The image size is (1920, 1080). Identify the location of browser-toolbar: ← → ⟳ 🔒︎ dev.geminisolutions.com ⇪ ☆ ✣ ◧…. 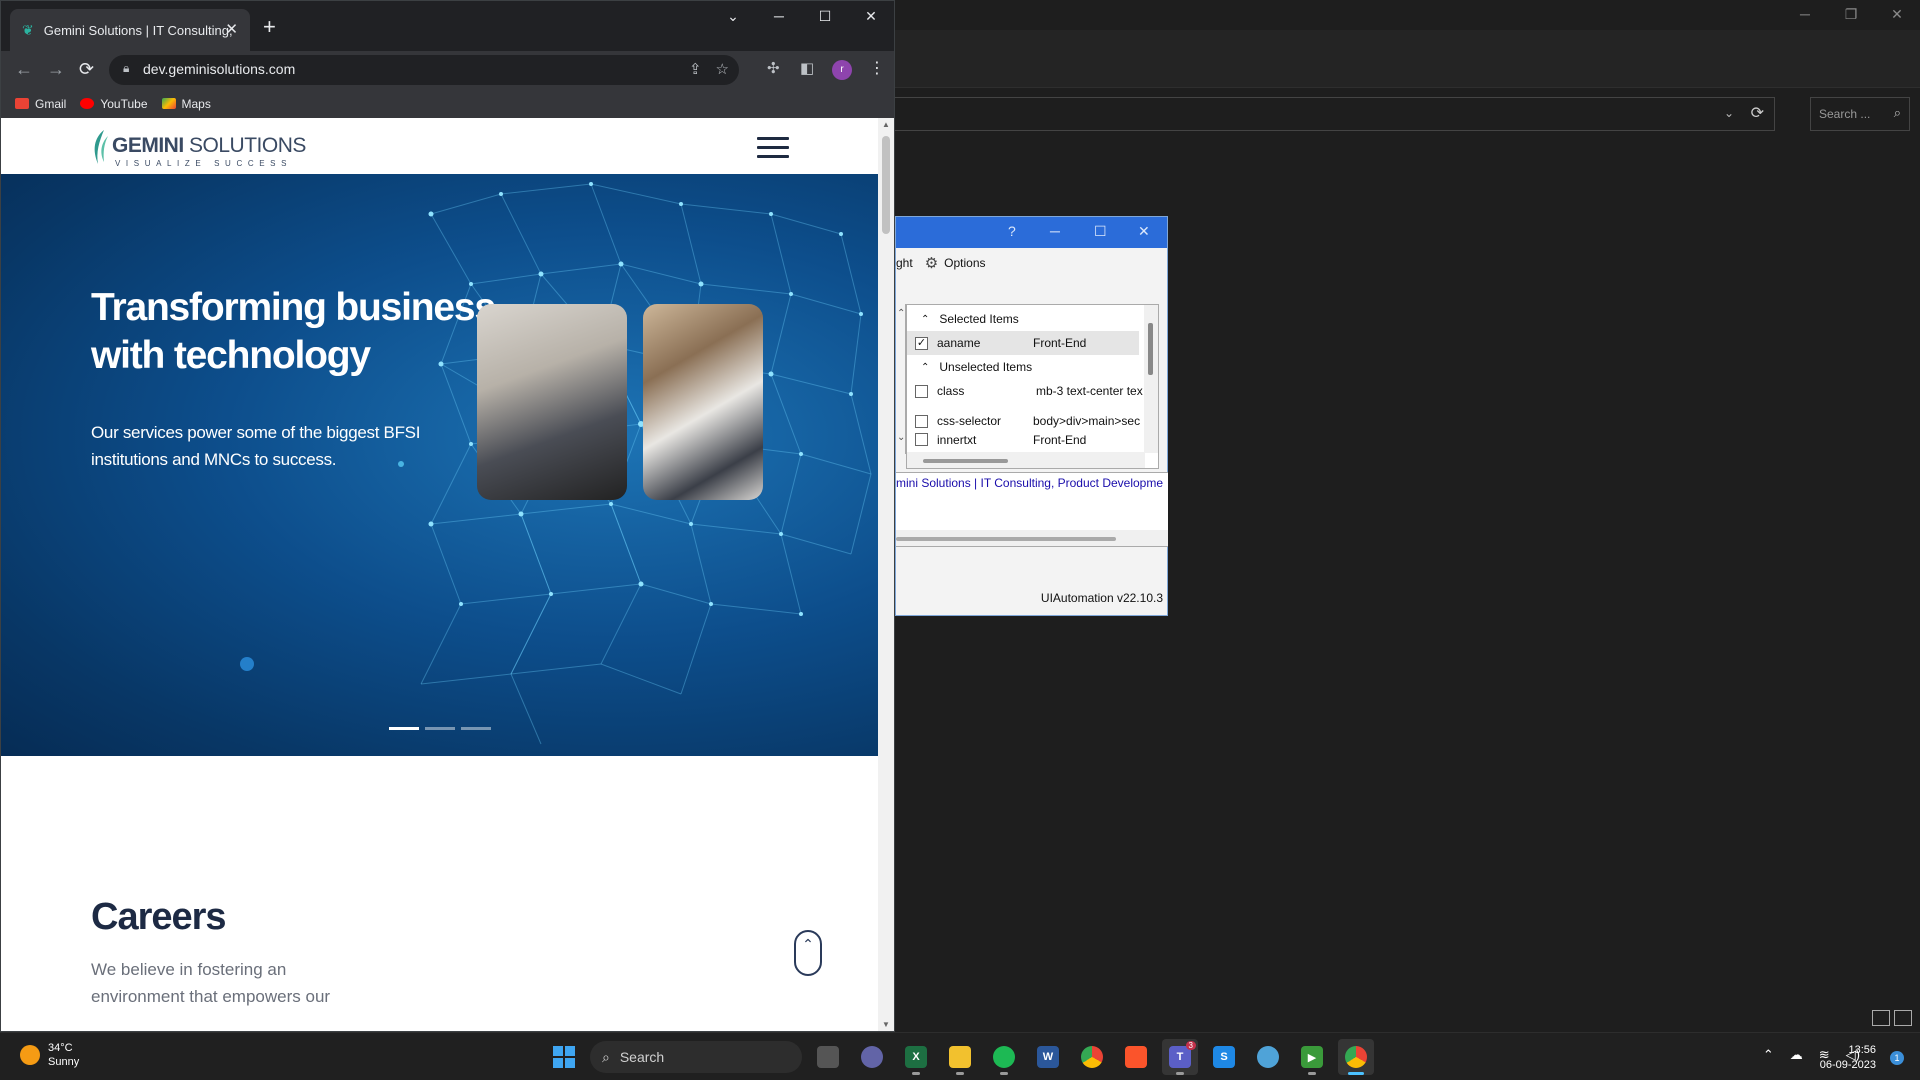
(447, 70).